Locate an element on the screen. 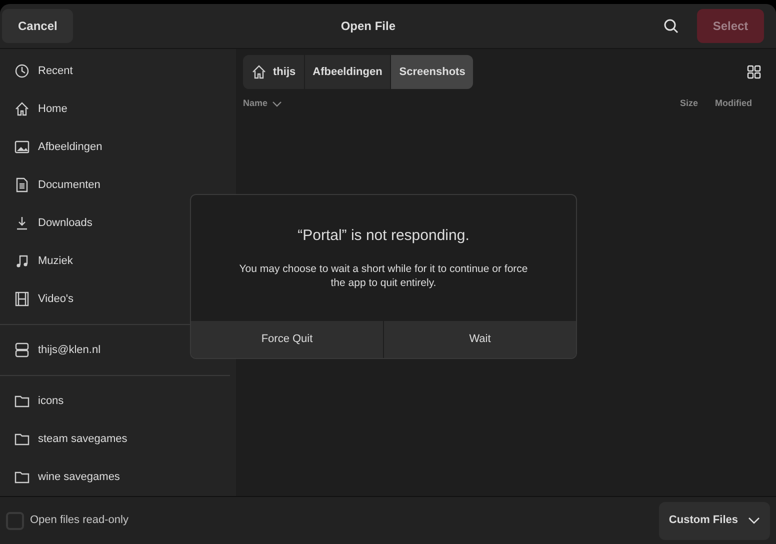 The width and height of the screenshot is (776, 544). image-icon is located at coordinates (22, 147).